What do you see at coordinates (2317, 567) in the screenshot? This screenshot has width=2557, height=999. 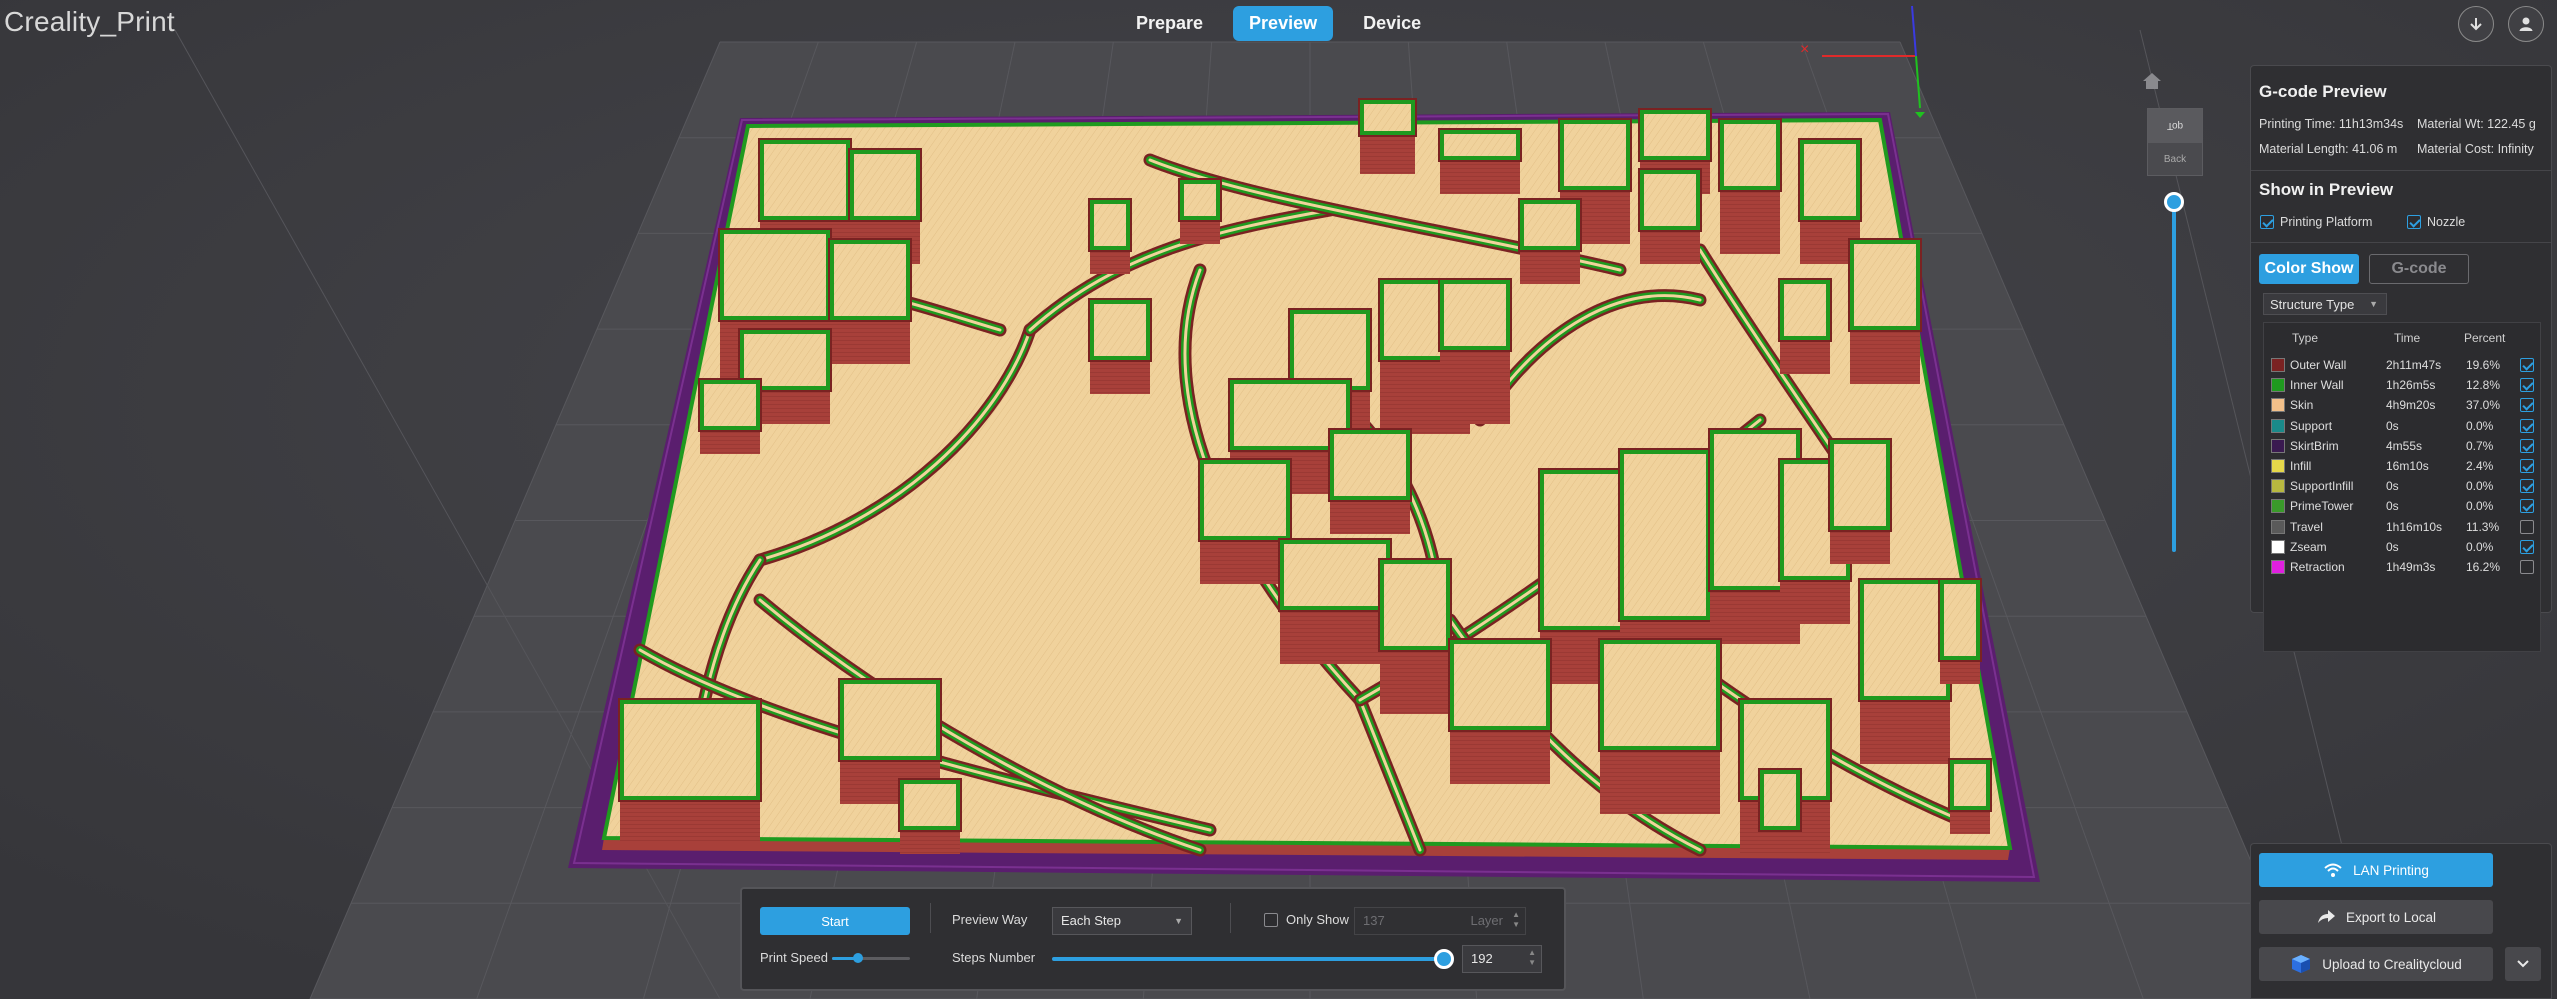 I see `row-type: Retraction` at bounding box center [2317, 567].